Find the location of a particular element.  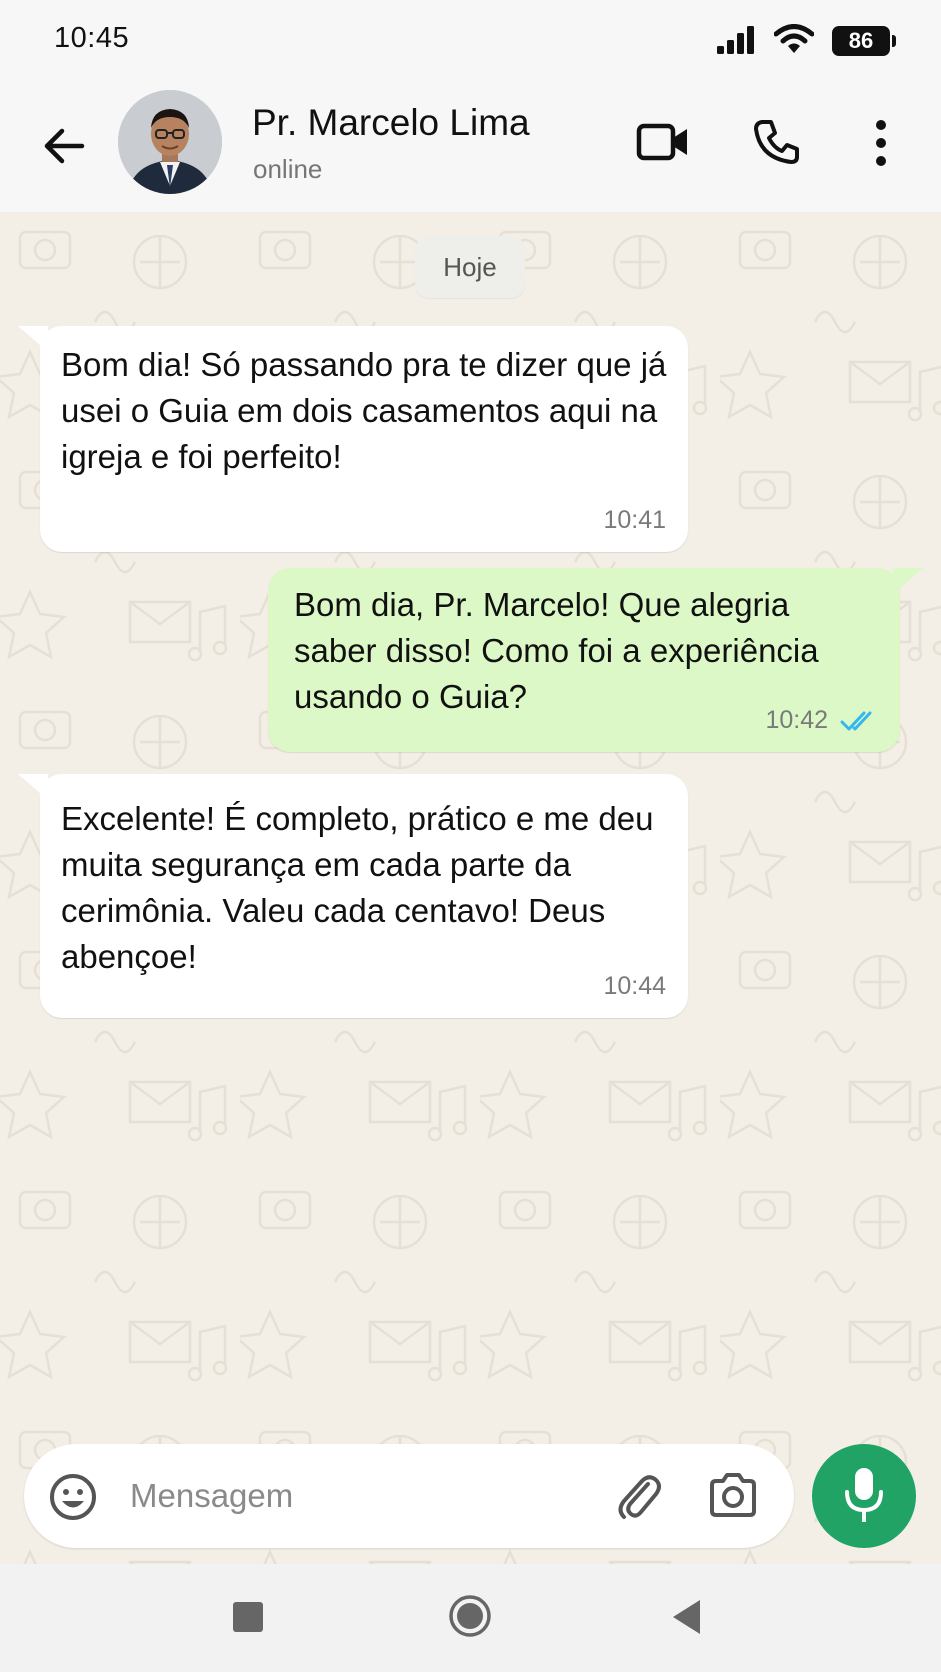

more-vertical-icon is located at coordinates (881, 143).